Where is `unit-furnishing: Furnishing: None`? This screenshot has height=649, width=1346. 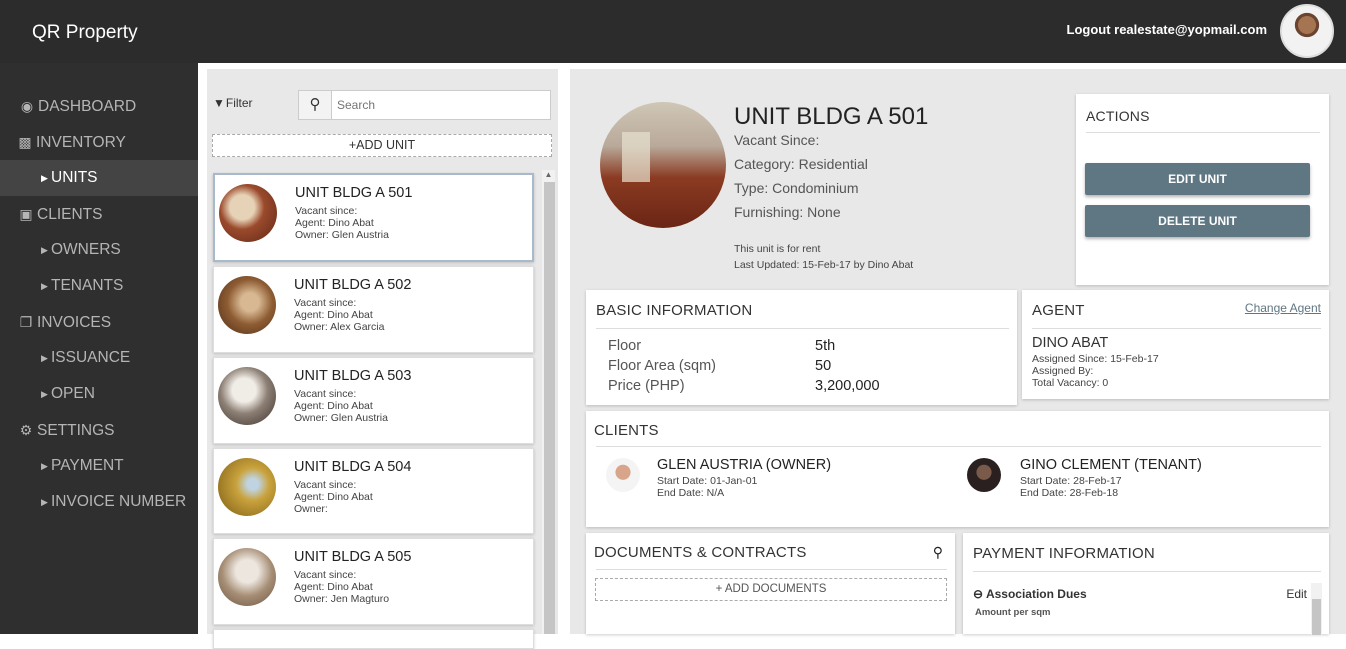
unit-furnishing: Furnishing: None is located at coordinates (787, 212).